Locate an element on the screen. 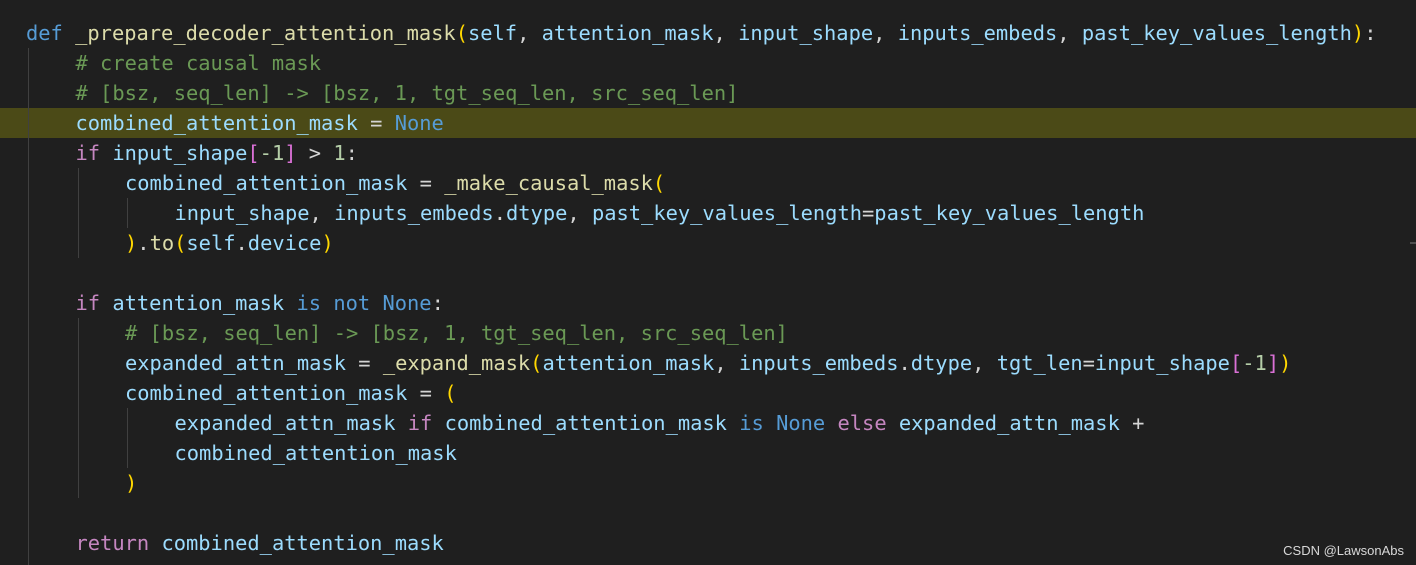  code-token: _expand_mask is located at coordinates (456, 363).